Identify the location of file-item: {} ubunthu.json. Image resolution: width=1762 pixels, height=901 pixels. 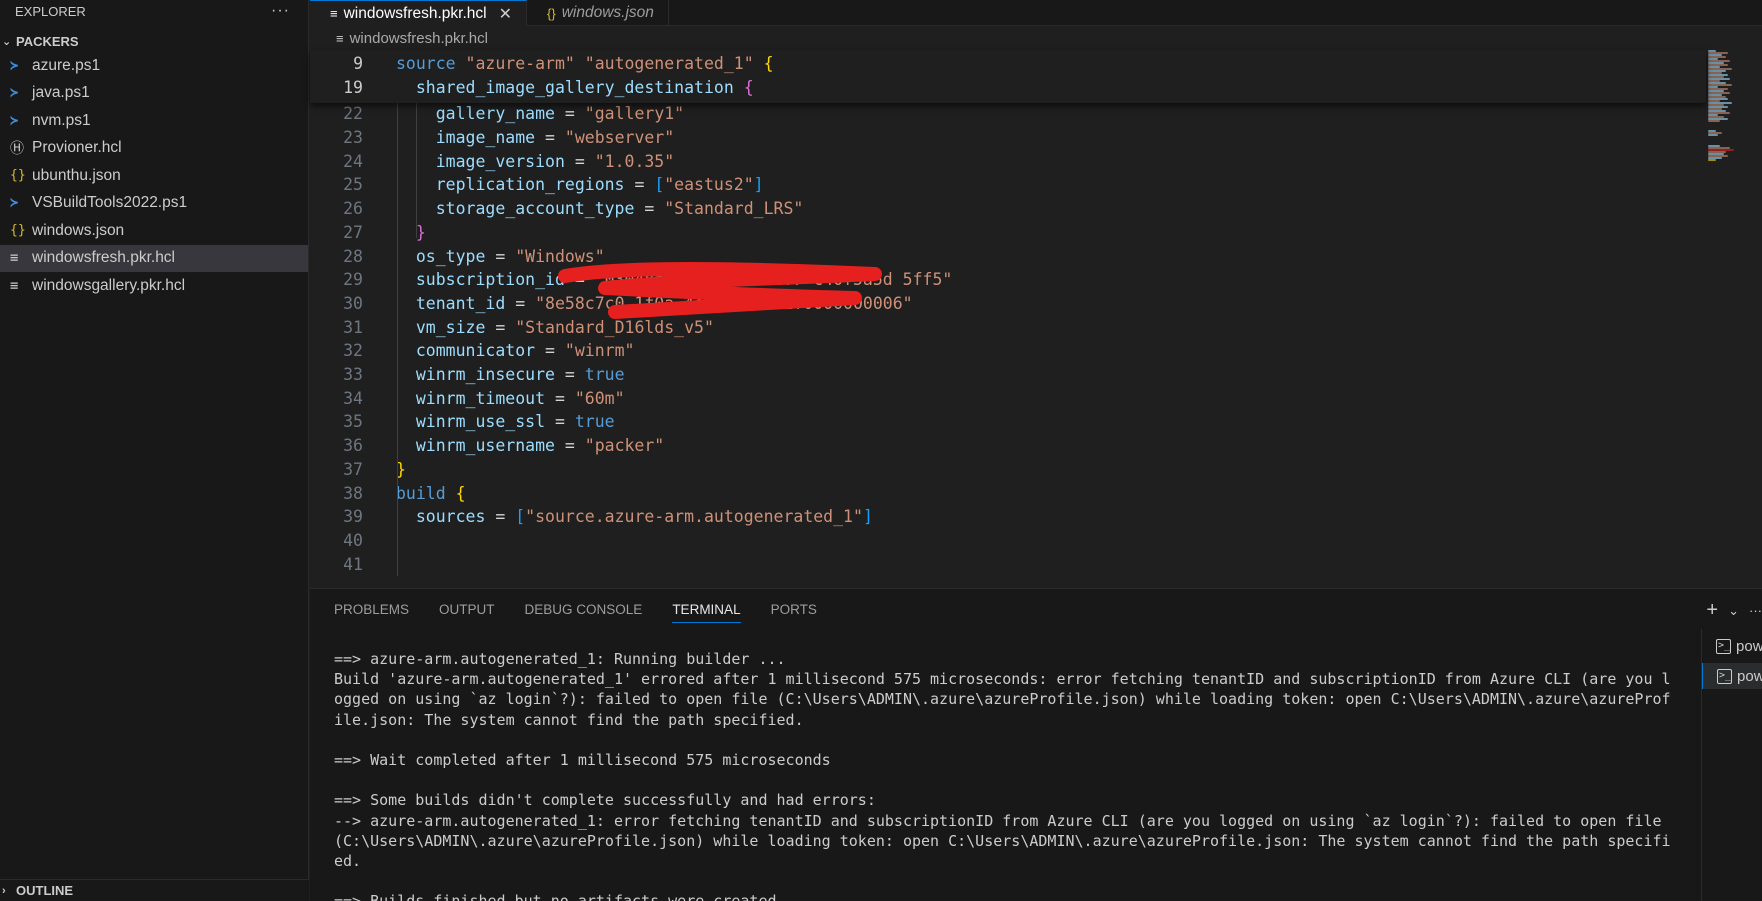
(154, 176).